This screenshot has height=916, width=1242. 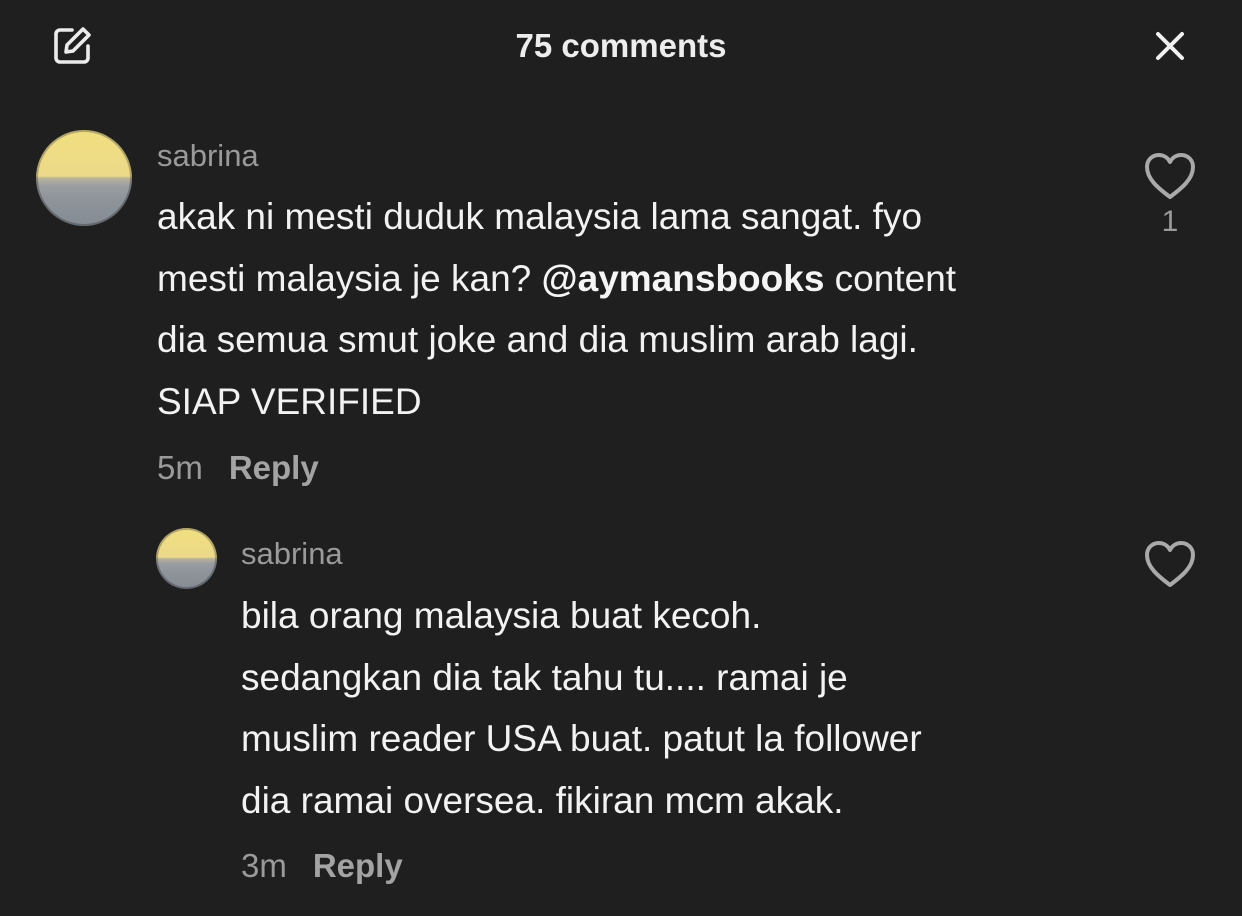 I want to click on comment-text-fragment: mesti malaysia je kan?, so click(x=344, y=278).